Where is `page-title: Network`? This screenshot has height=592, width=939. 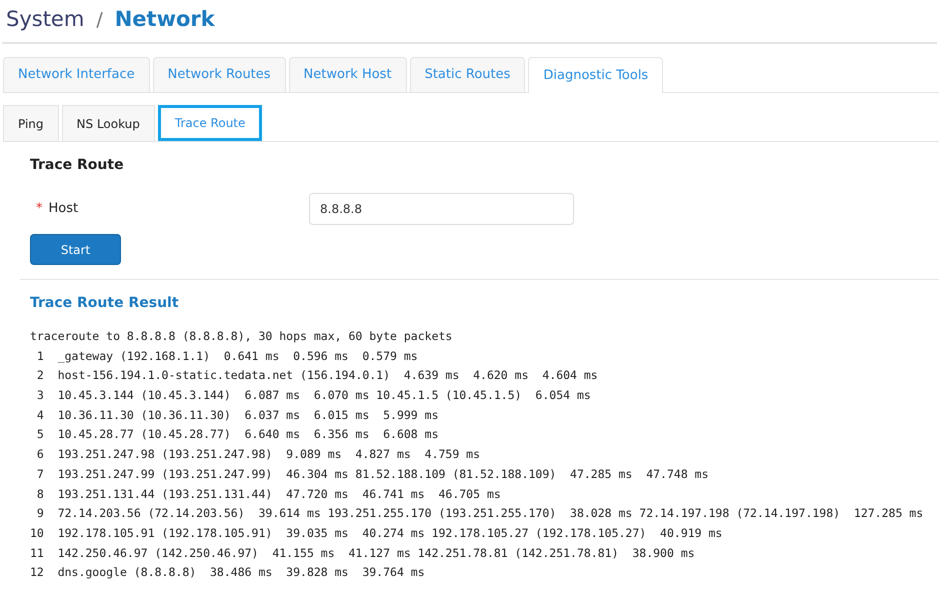 page-title: Network is located at coordinates (164, 19).